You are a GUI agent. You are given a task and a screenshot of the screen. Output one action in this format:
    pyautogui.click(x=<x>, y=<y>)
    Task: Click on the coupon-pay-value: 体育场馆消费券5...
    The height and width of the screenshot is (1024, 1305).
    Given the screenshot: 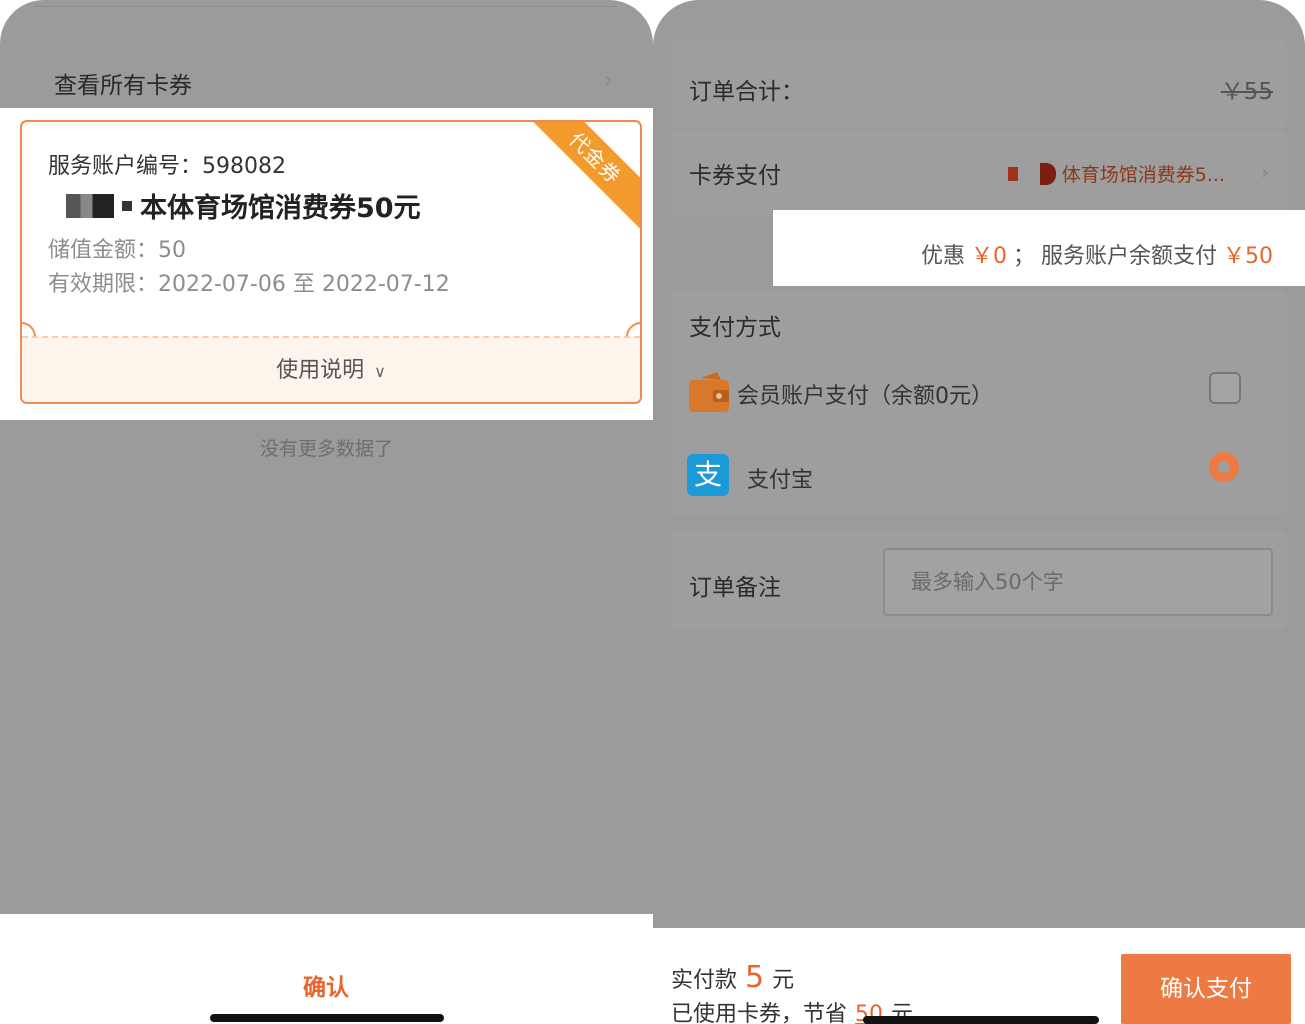 What is the action you would take?
    pyautogui.click(x=1143, y=175)
    